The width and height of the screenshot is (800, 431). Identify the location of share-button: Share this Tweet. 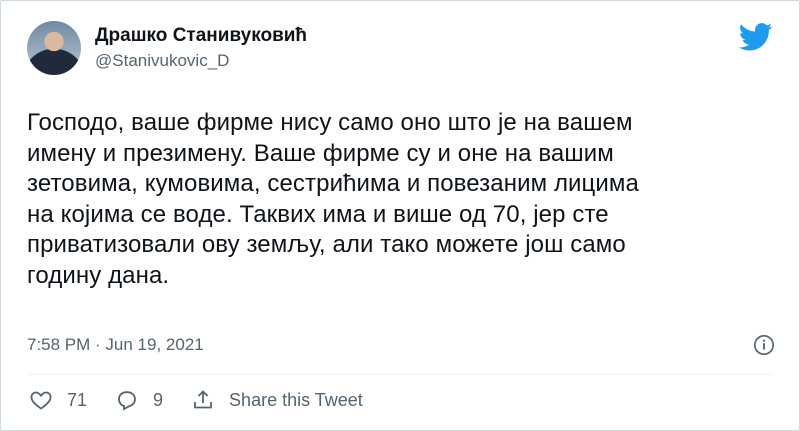
(277, 400).